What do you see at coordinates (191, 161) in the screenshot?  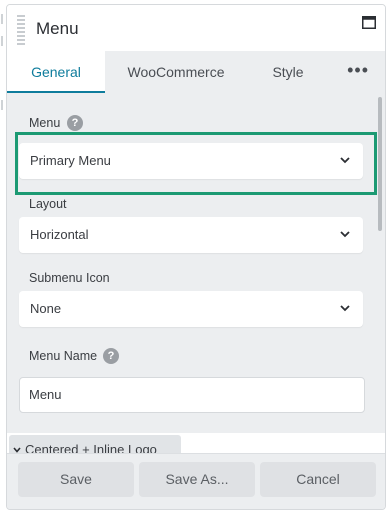 I see `menu-select: Primary Menu` at bounding box center [191, 161].